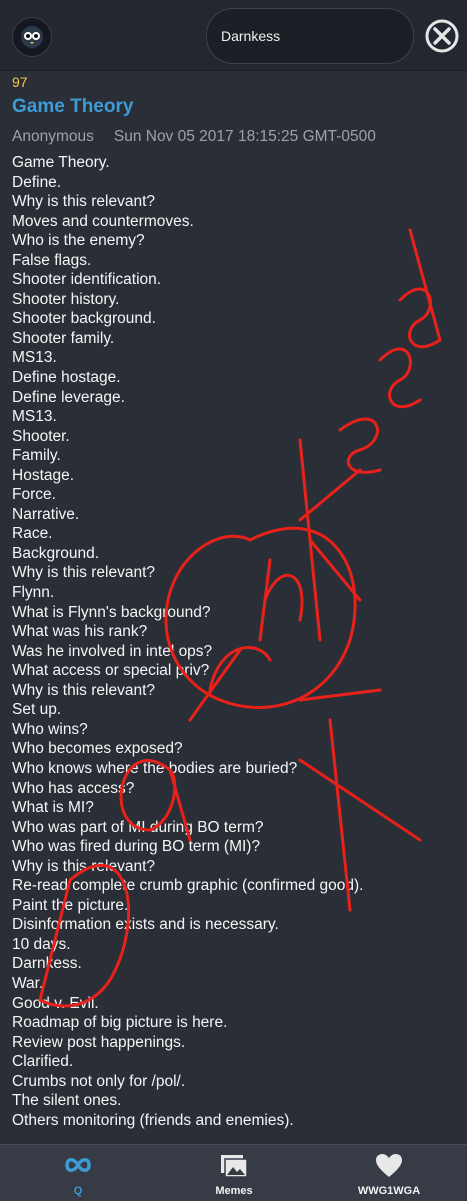  Describe the element at coordinates (153, 1120) in the screenshot. I see `post-line: Others monitoring (friends and enemies).` at that location.